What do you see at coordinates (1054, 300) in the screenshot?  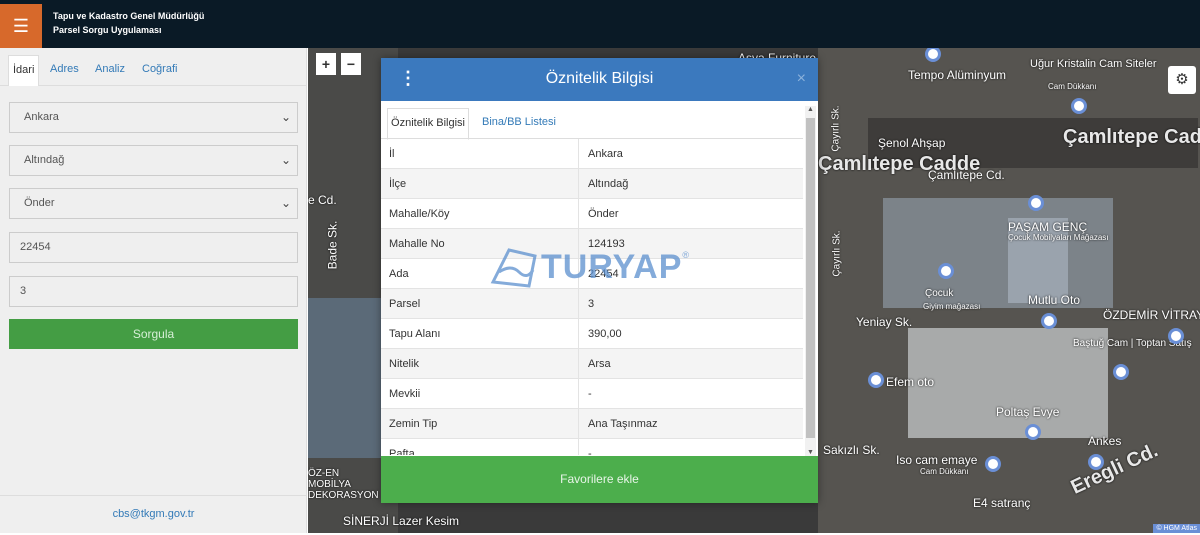 I see `map-label: Mutlu Oto` at bounding box center [1054, 300].